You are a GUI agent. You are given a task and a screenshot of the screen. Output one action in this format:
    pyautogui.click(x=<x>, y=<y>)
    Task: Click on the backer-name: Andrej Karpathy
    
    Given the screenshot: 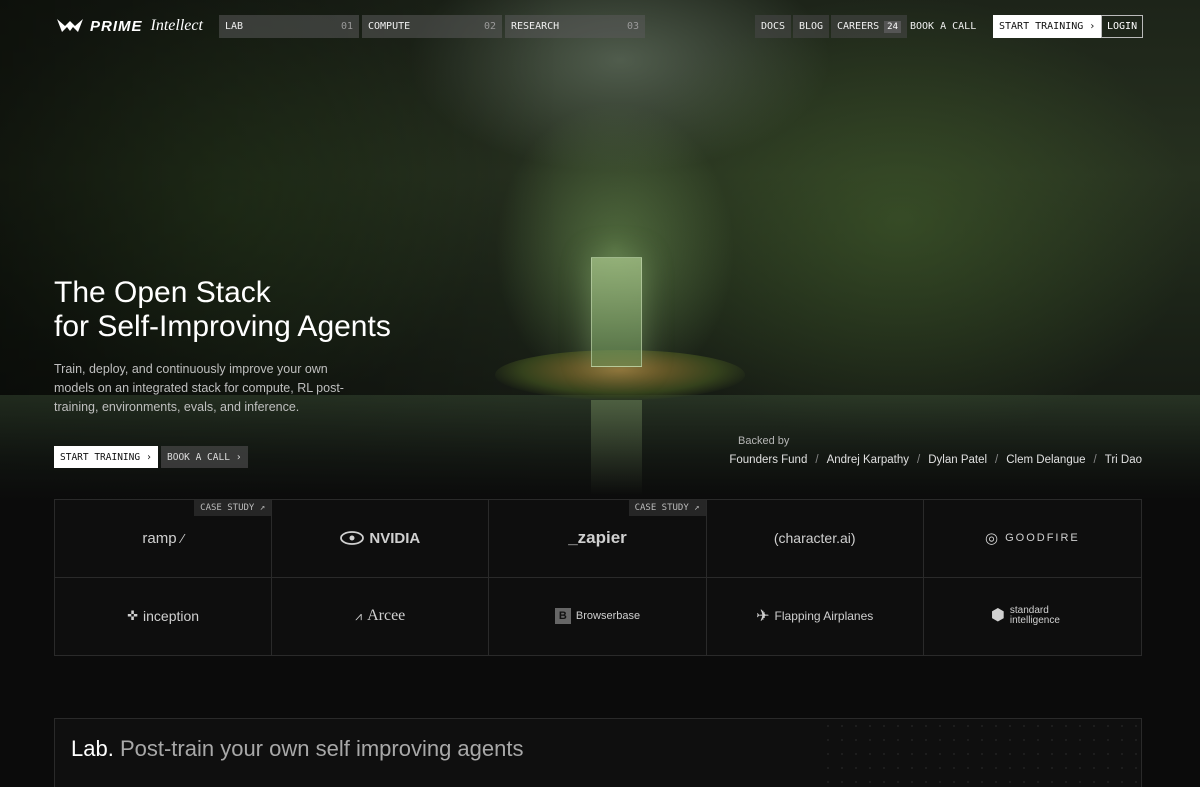 What is the action you would take?
    pyautogui.click(x=868, y=460)
    